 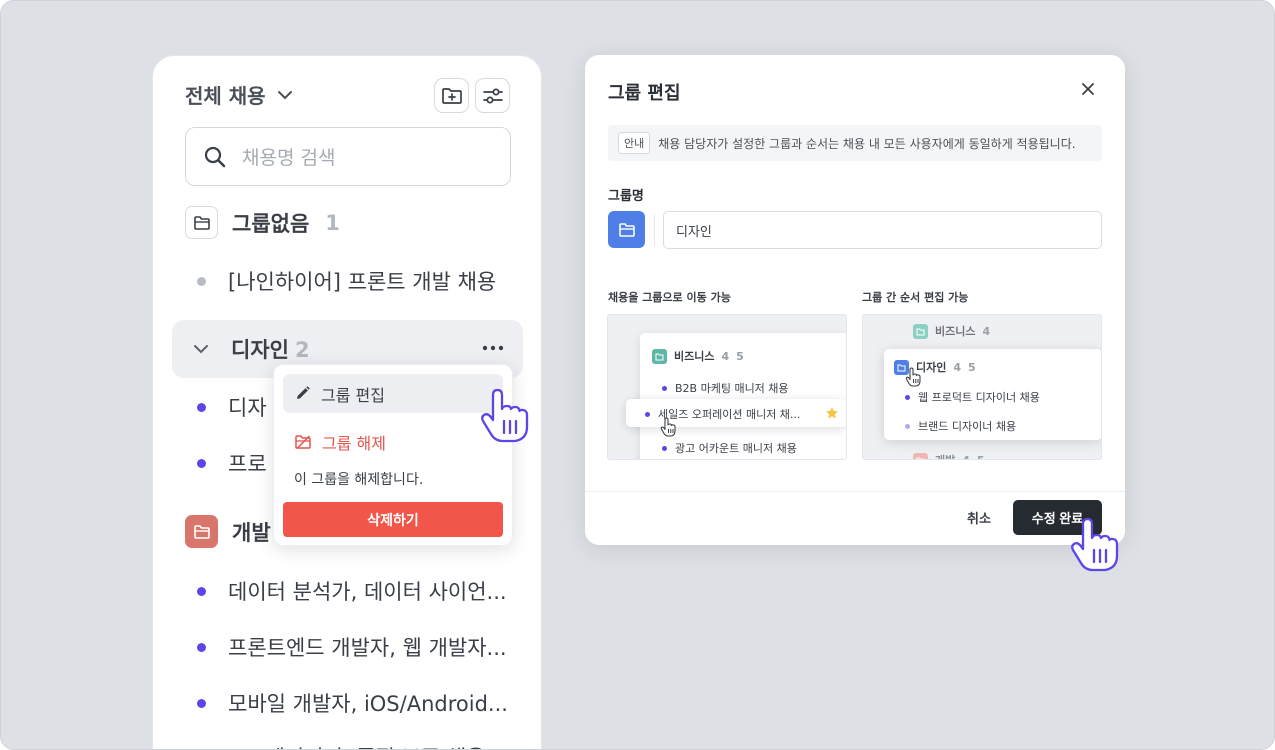 What do you see at coordinates (393, 519) in the screenshot?
I see `delete-button: 삭제하기` at bounding box center [393, 519].